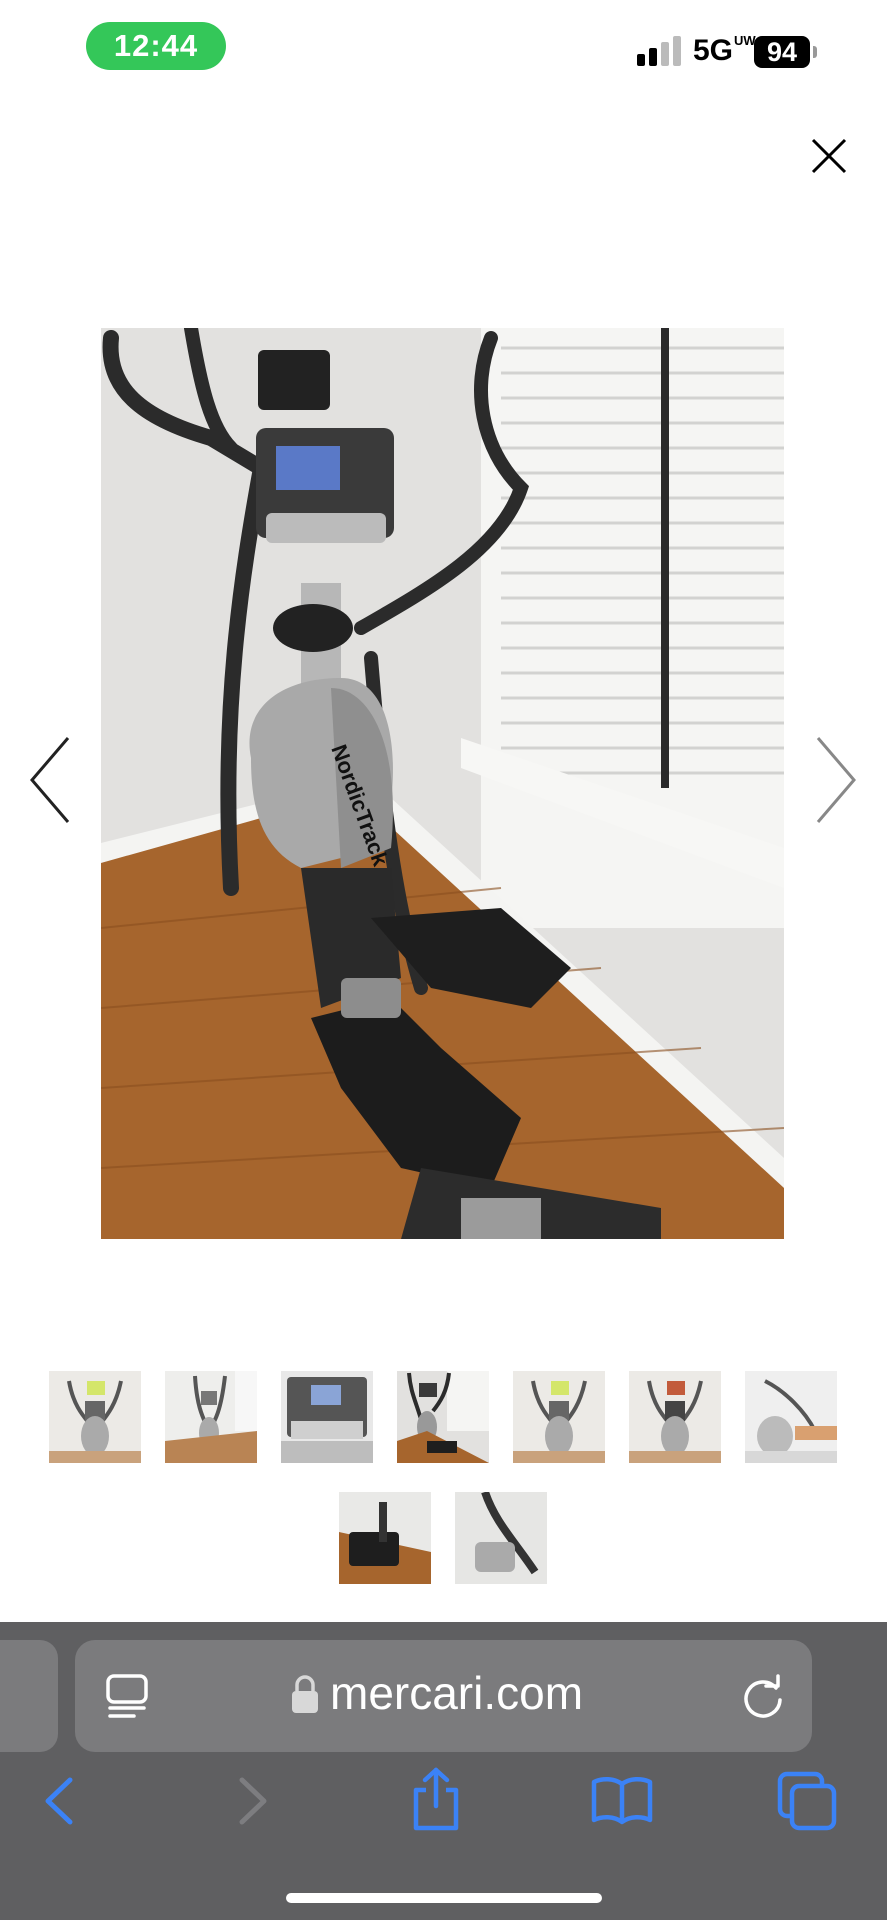 The width and height of the screenshot is (887, 1920). I want to click on share-icon, so click(436, 1799).